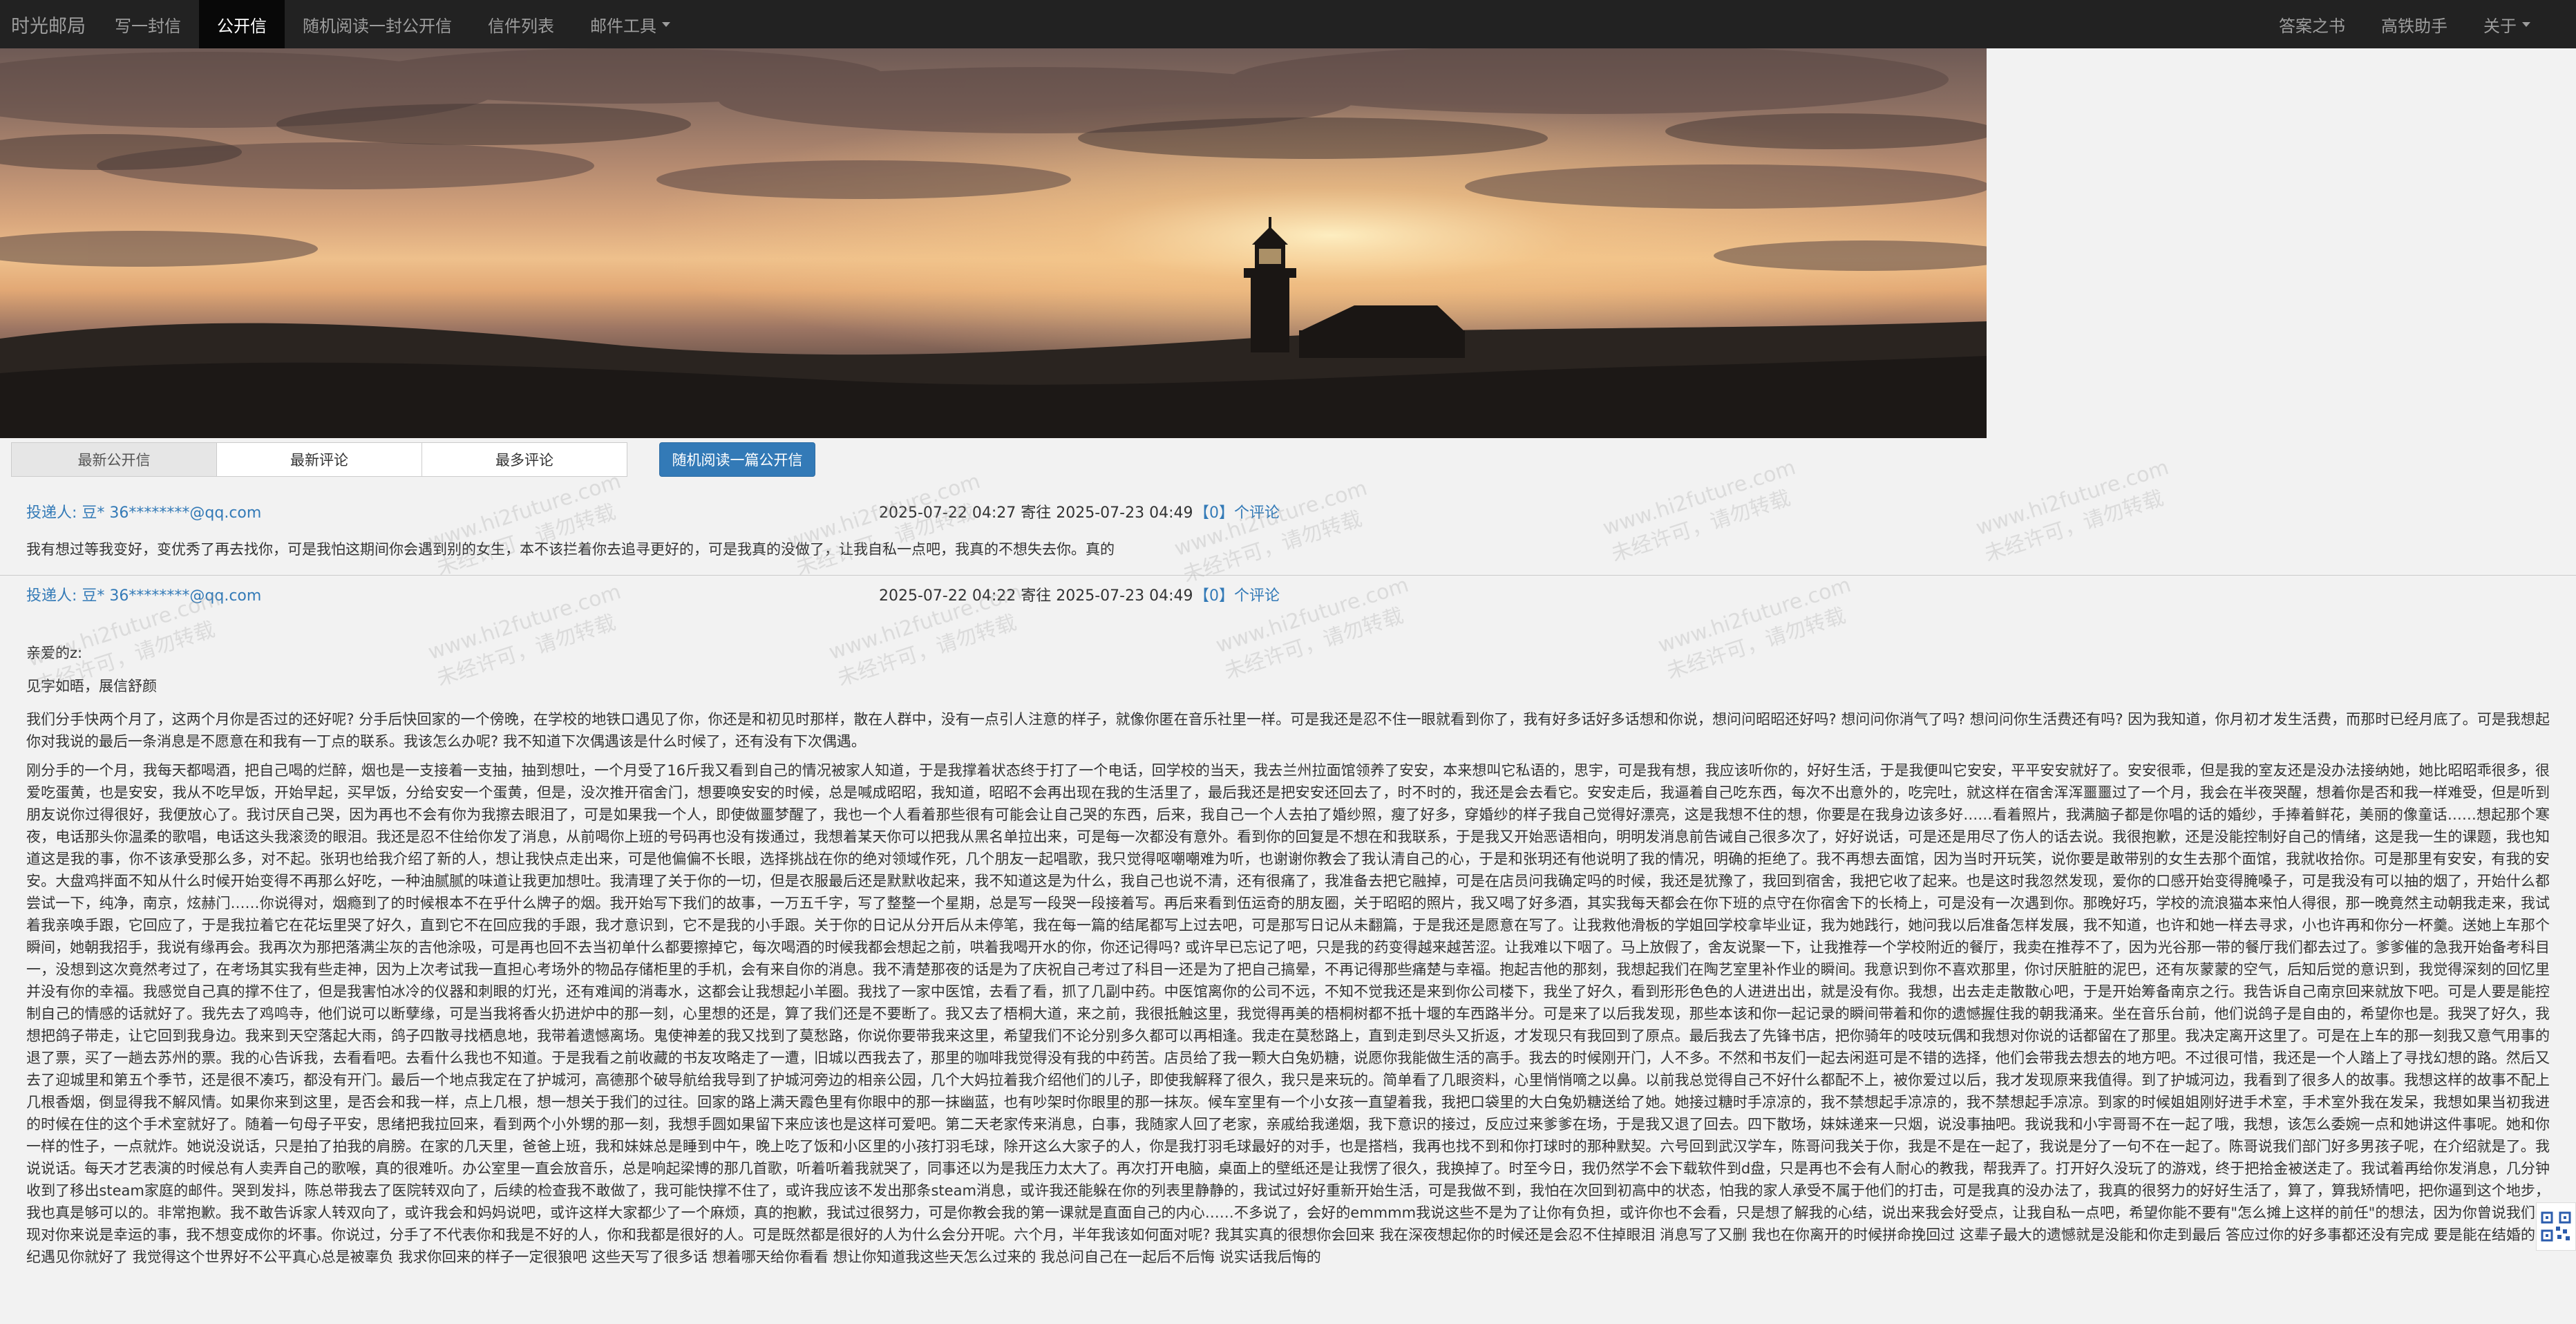 This screenshot has height=1324, width=2576. I want to click on nav-about-label: 关于, so click(2500, 26).